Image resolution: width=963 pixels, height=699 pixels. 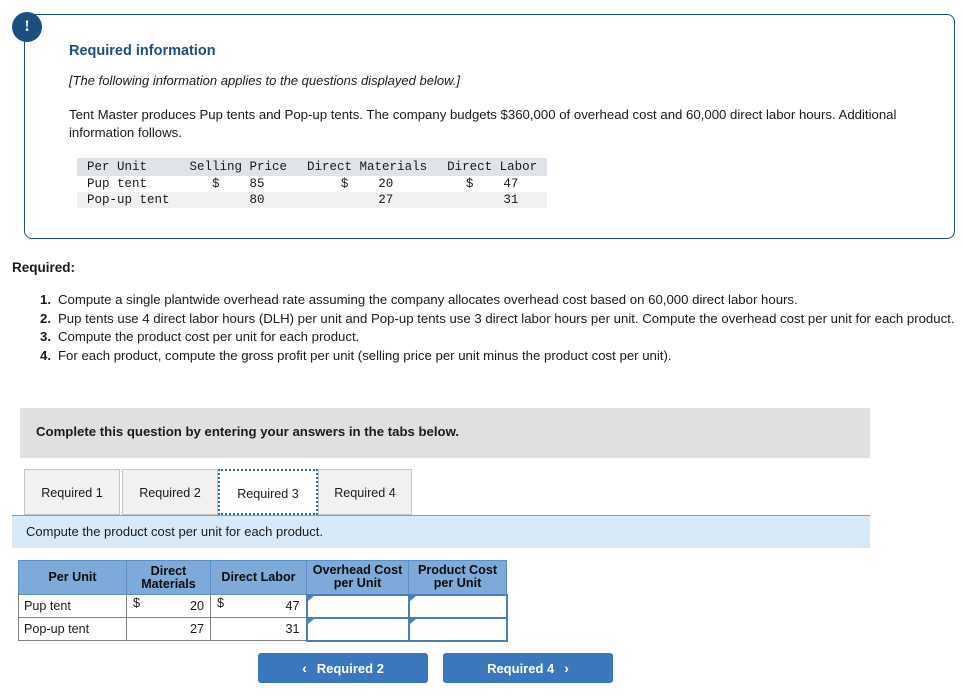 I want to click on previous-required-button: ‹ Required 2, so click(x=343, y=668).